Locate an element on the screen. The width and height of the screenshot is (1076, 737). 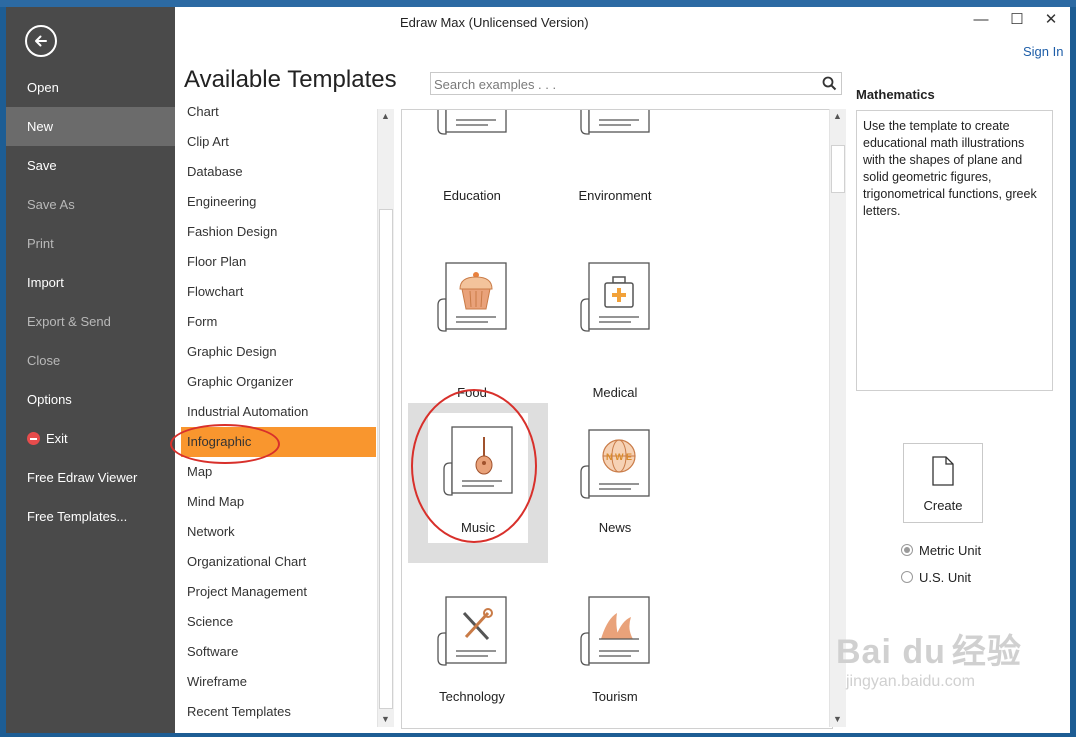
page-title: Available Templates is located at coordinates (290, 79).